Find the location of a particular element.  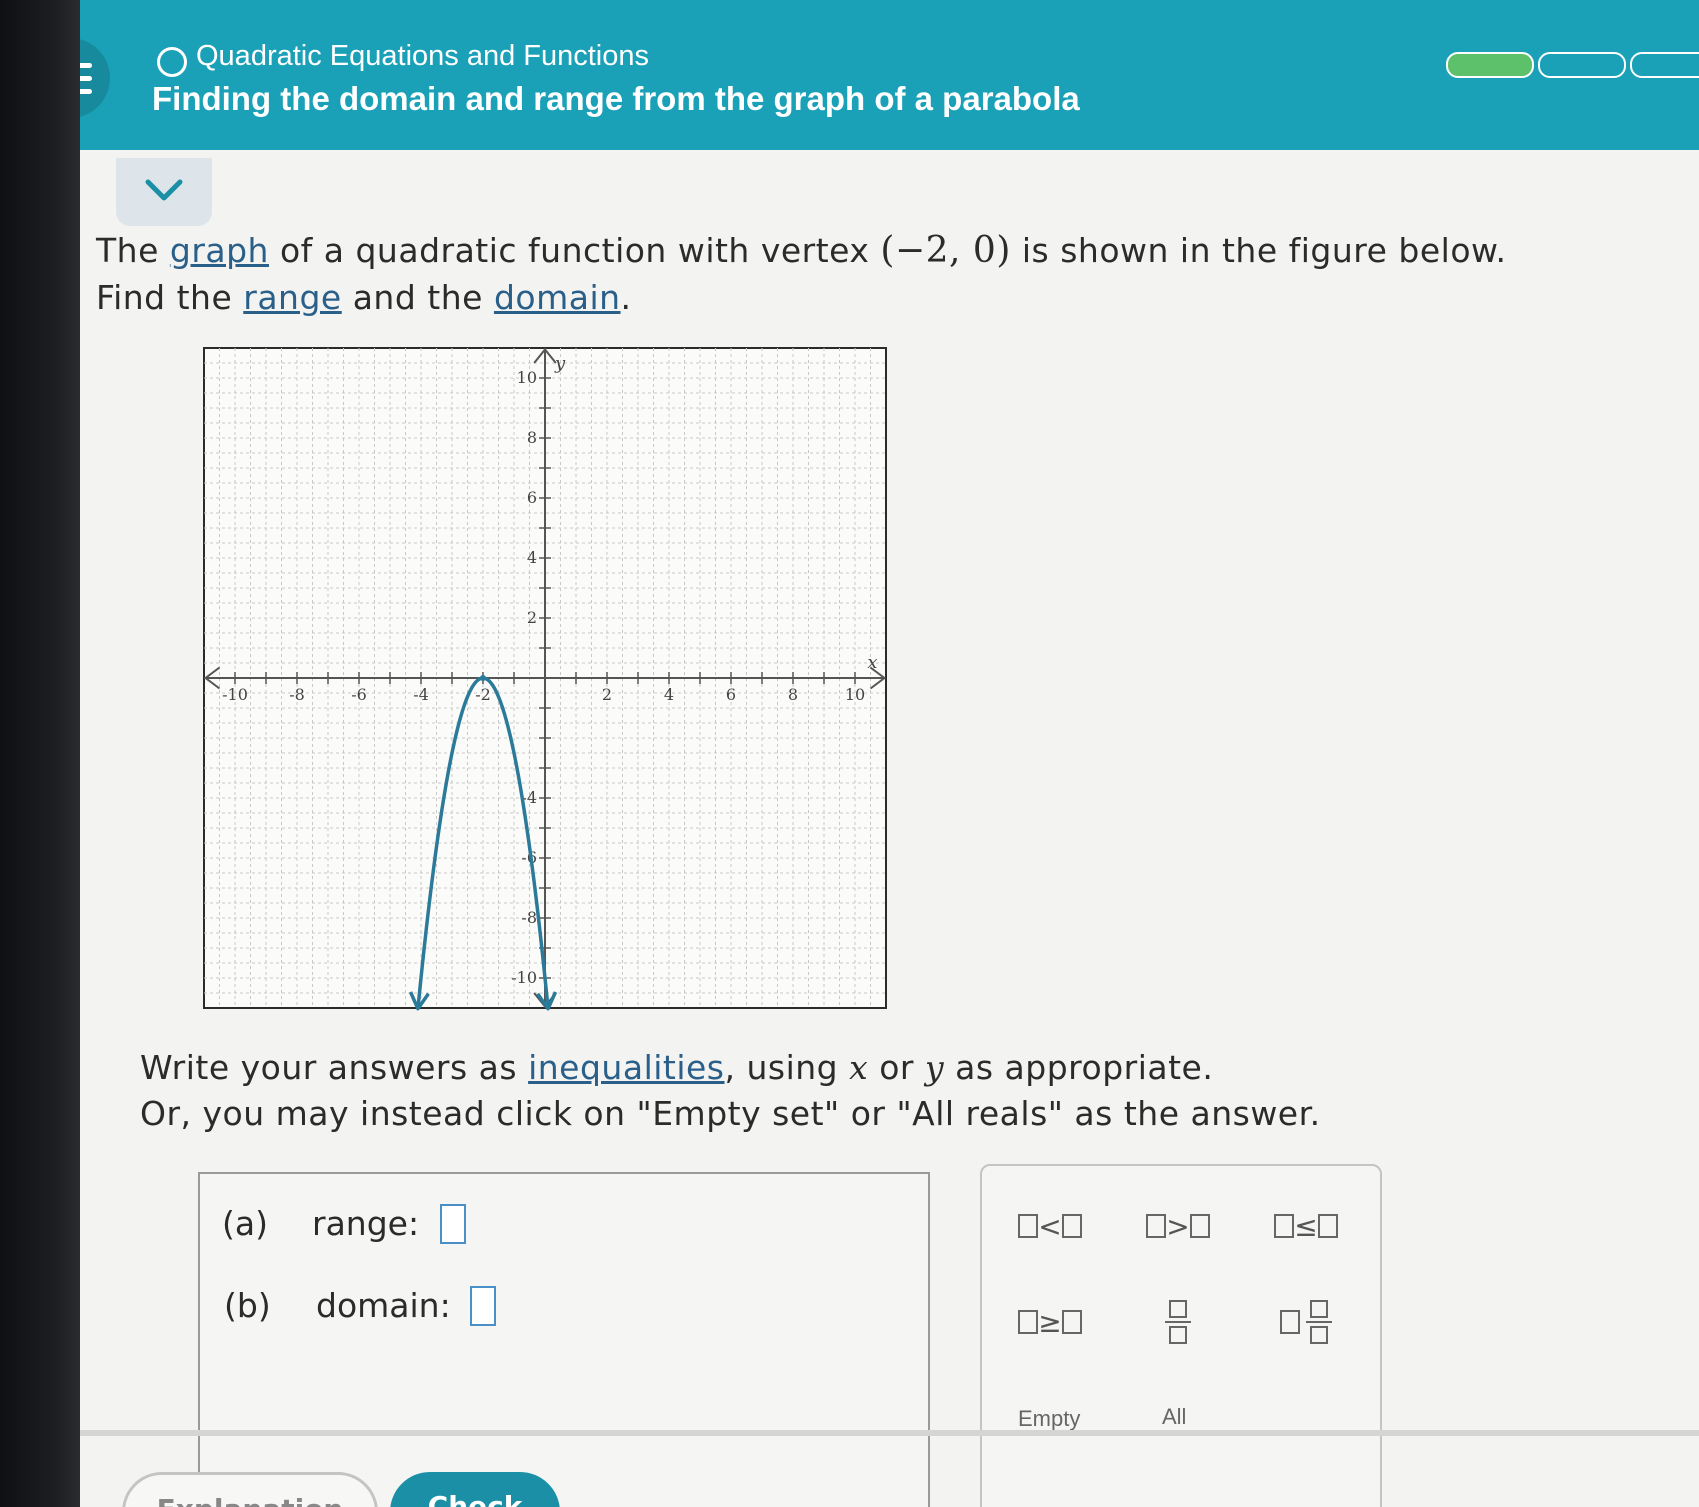

chevron-down-icon is located at coordinates (164, 190).